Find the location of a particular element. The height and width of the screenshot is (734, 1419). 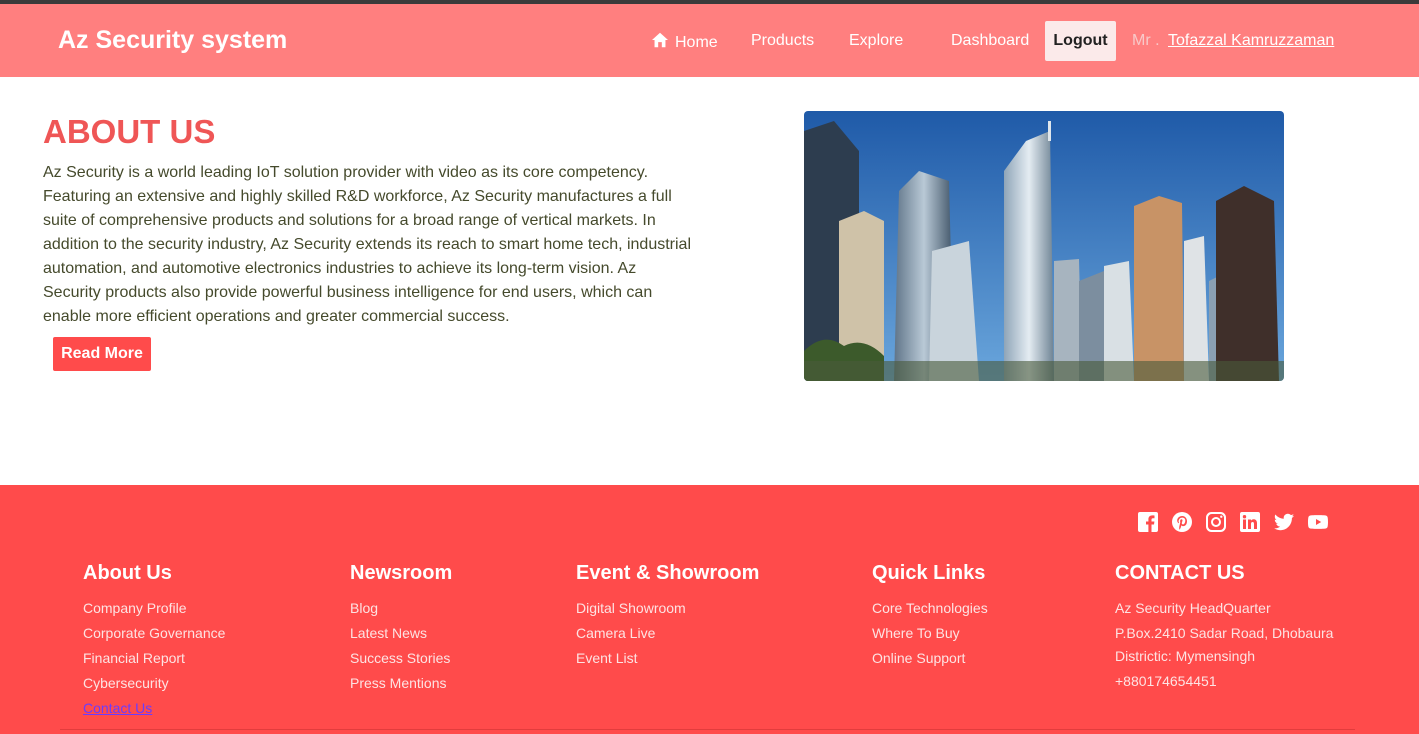

footer-link-contact-us: Contact Us is located at coordinates (154, 708).